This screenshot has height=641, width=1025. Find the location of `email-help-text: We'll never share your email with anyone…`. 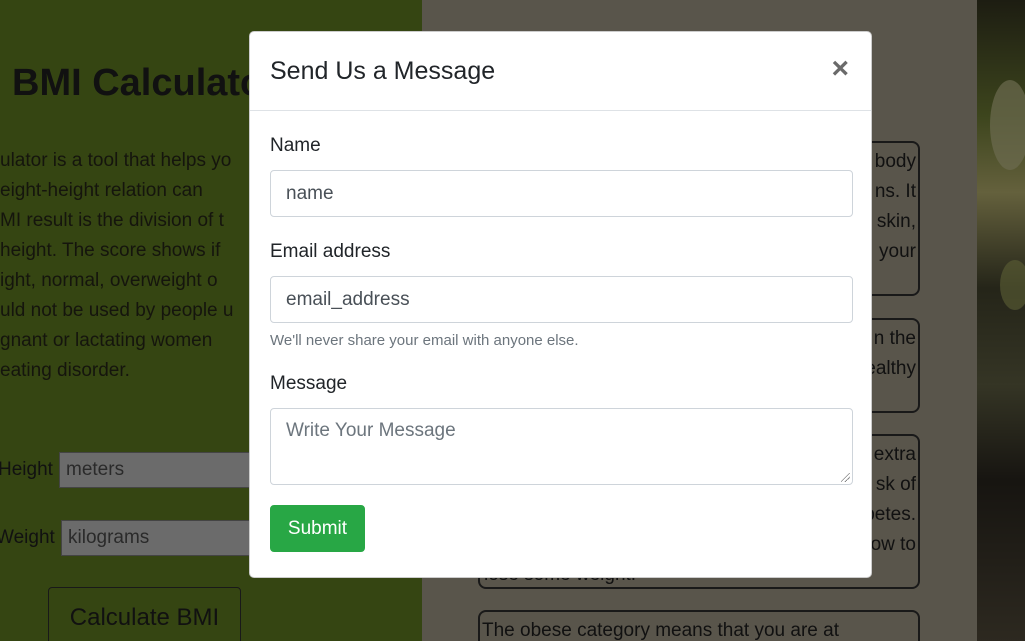

email-help-text: We'll never share your email with anyone… is located at coordinates (424, 340).